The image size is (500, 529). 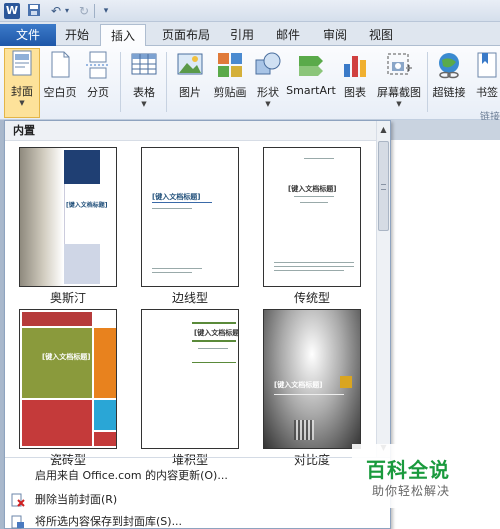 I want to click on tab-mailings: 邮件, so click(x=288, y=35).